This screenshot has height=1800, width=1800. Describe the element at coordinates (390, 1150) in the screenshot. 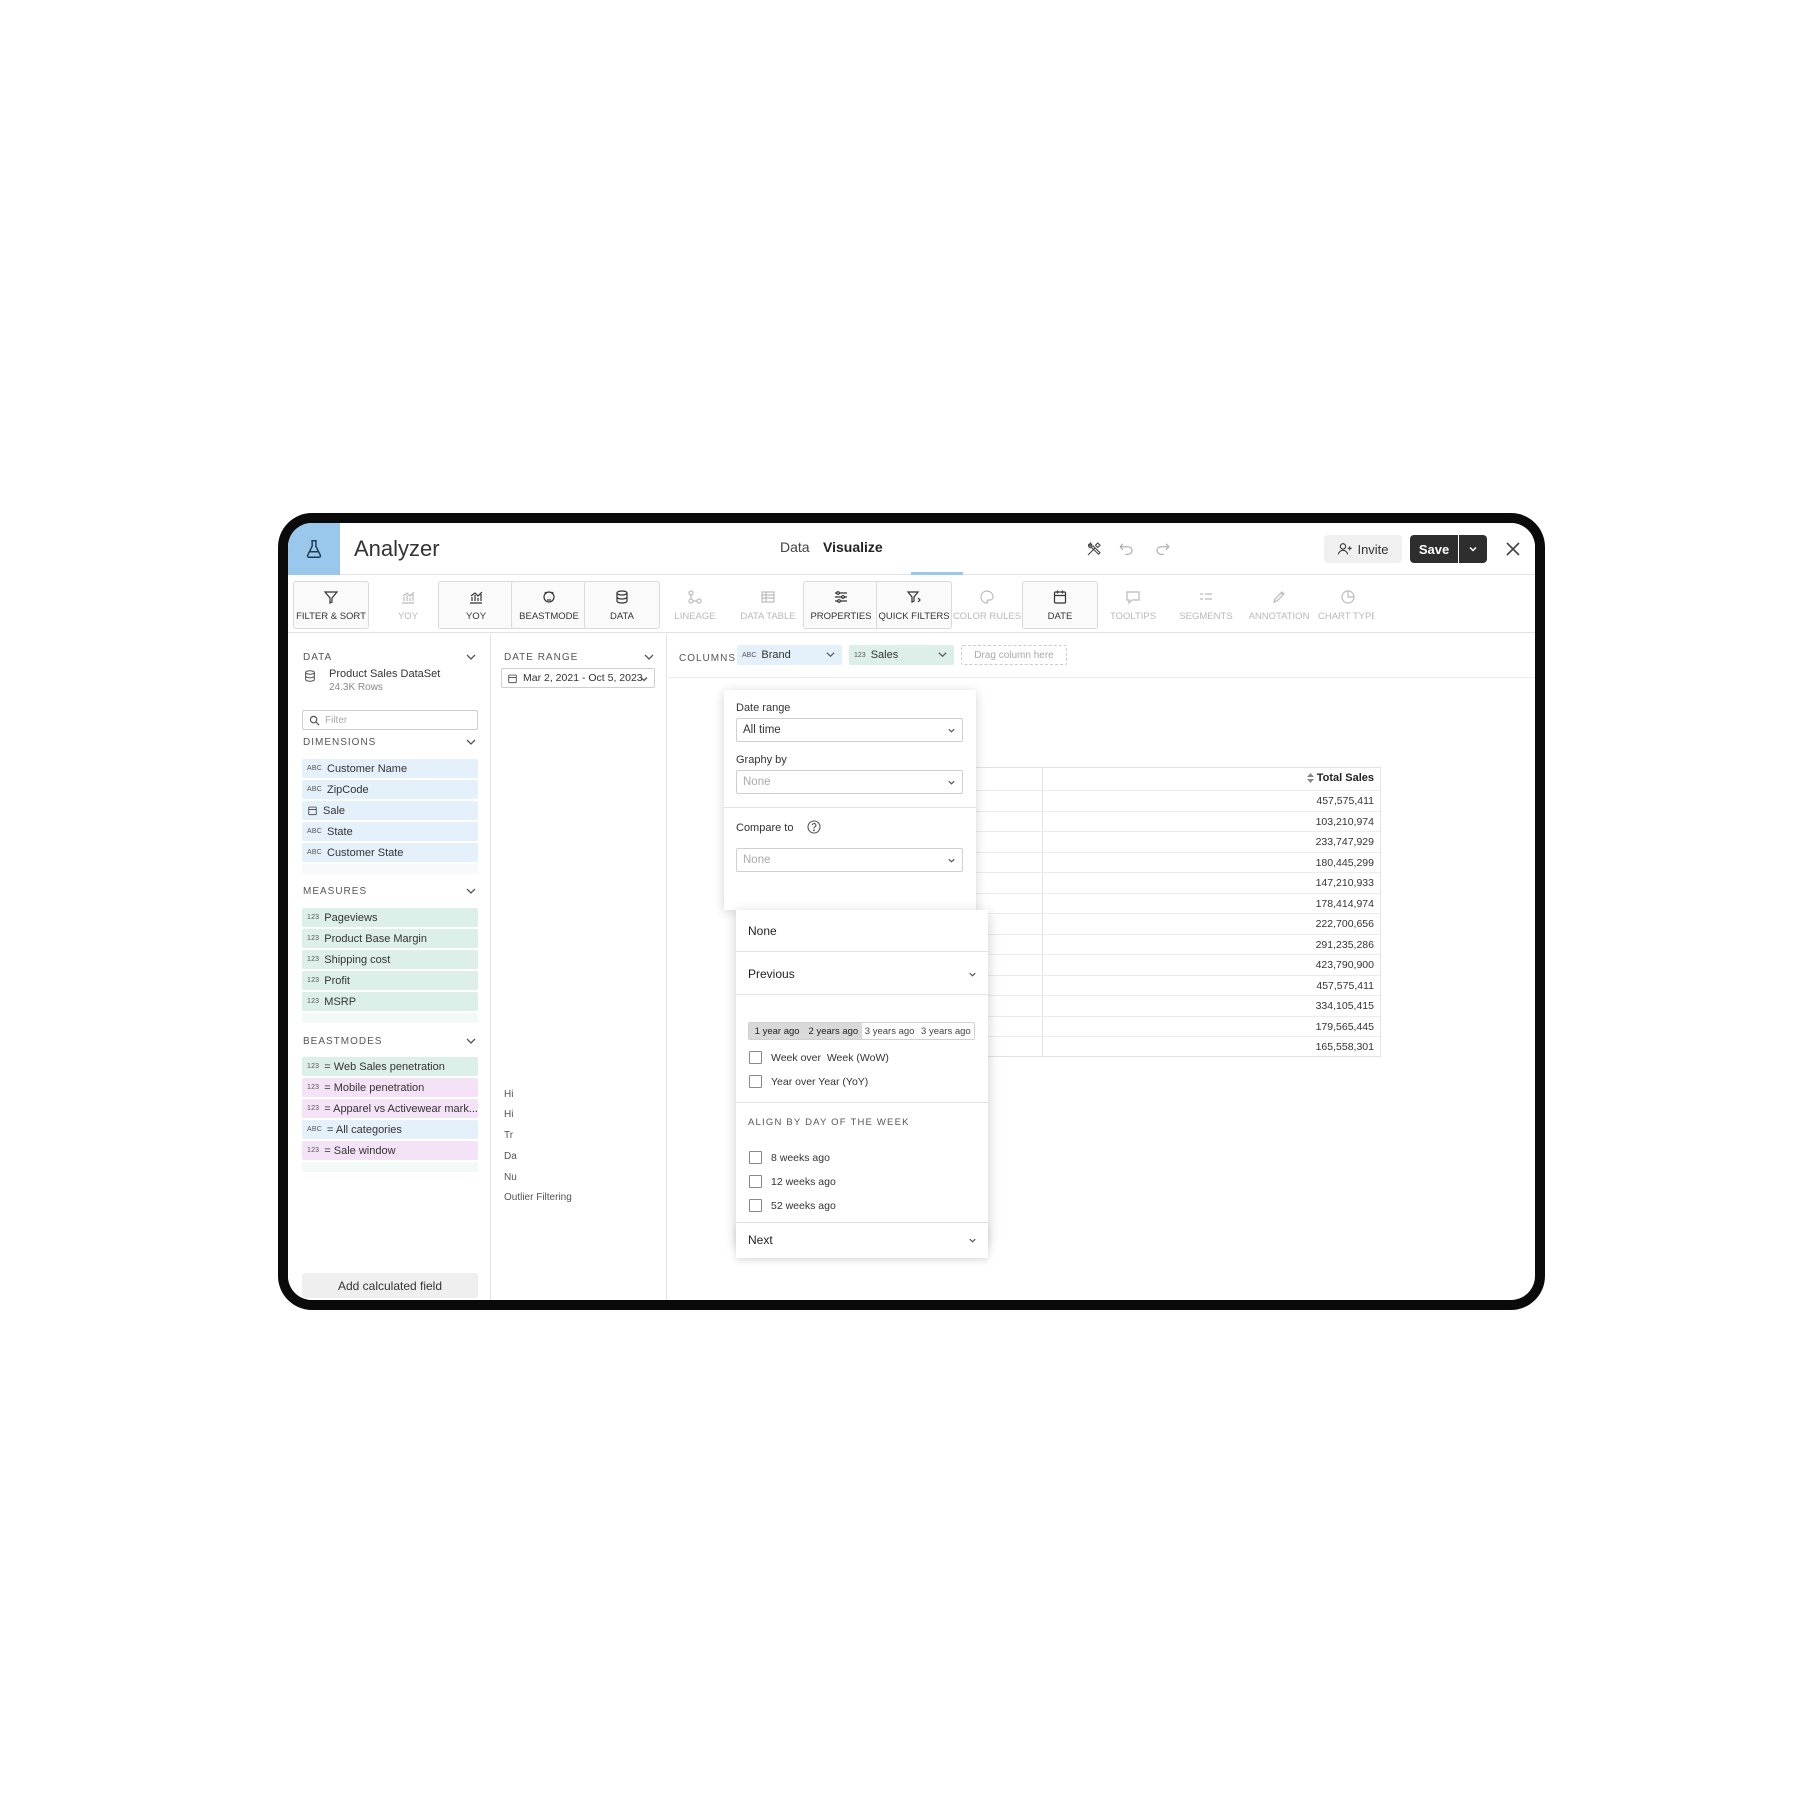

I see `beastmode-item: 123 = Sale window` at that location.